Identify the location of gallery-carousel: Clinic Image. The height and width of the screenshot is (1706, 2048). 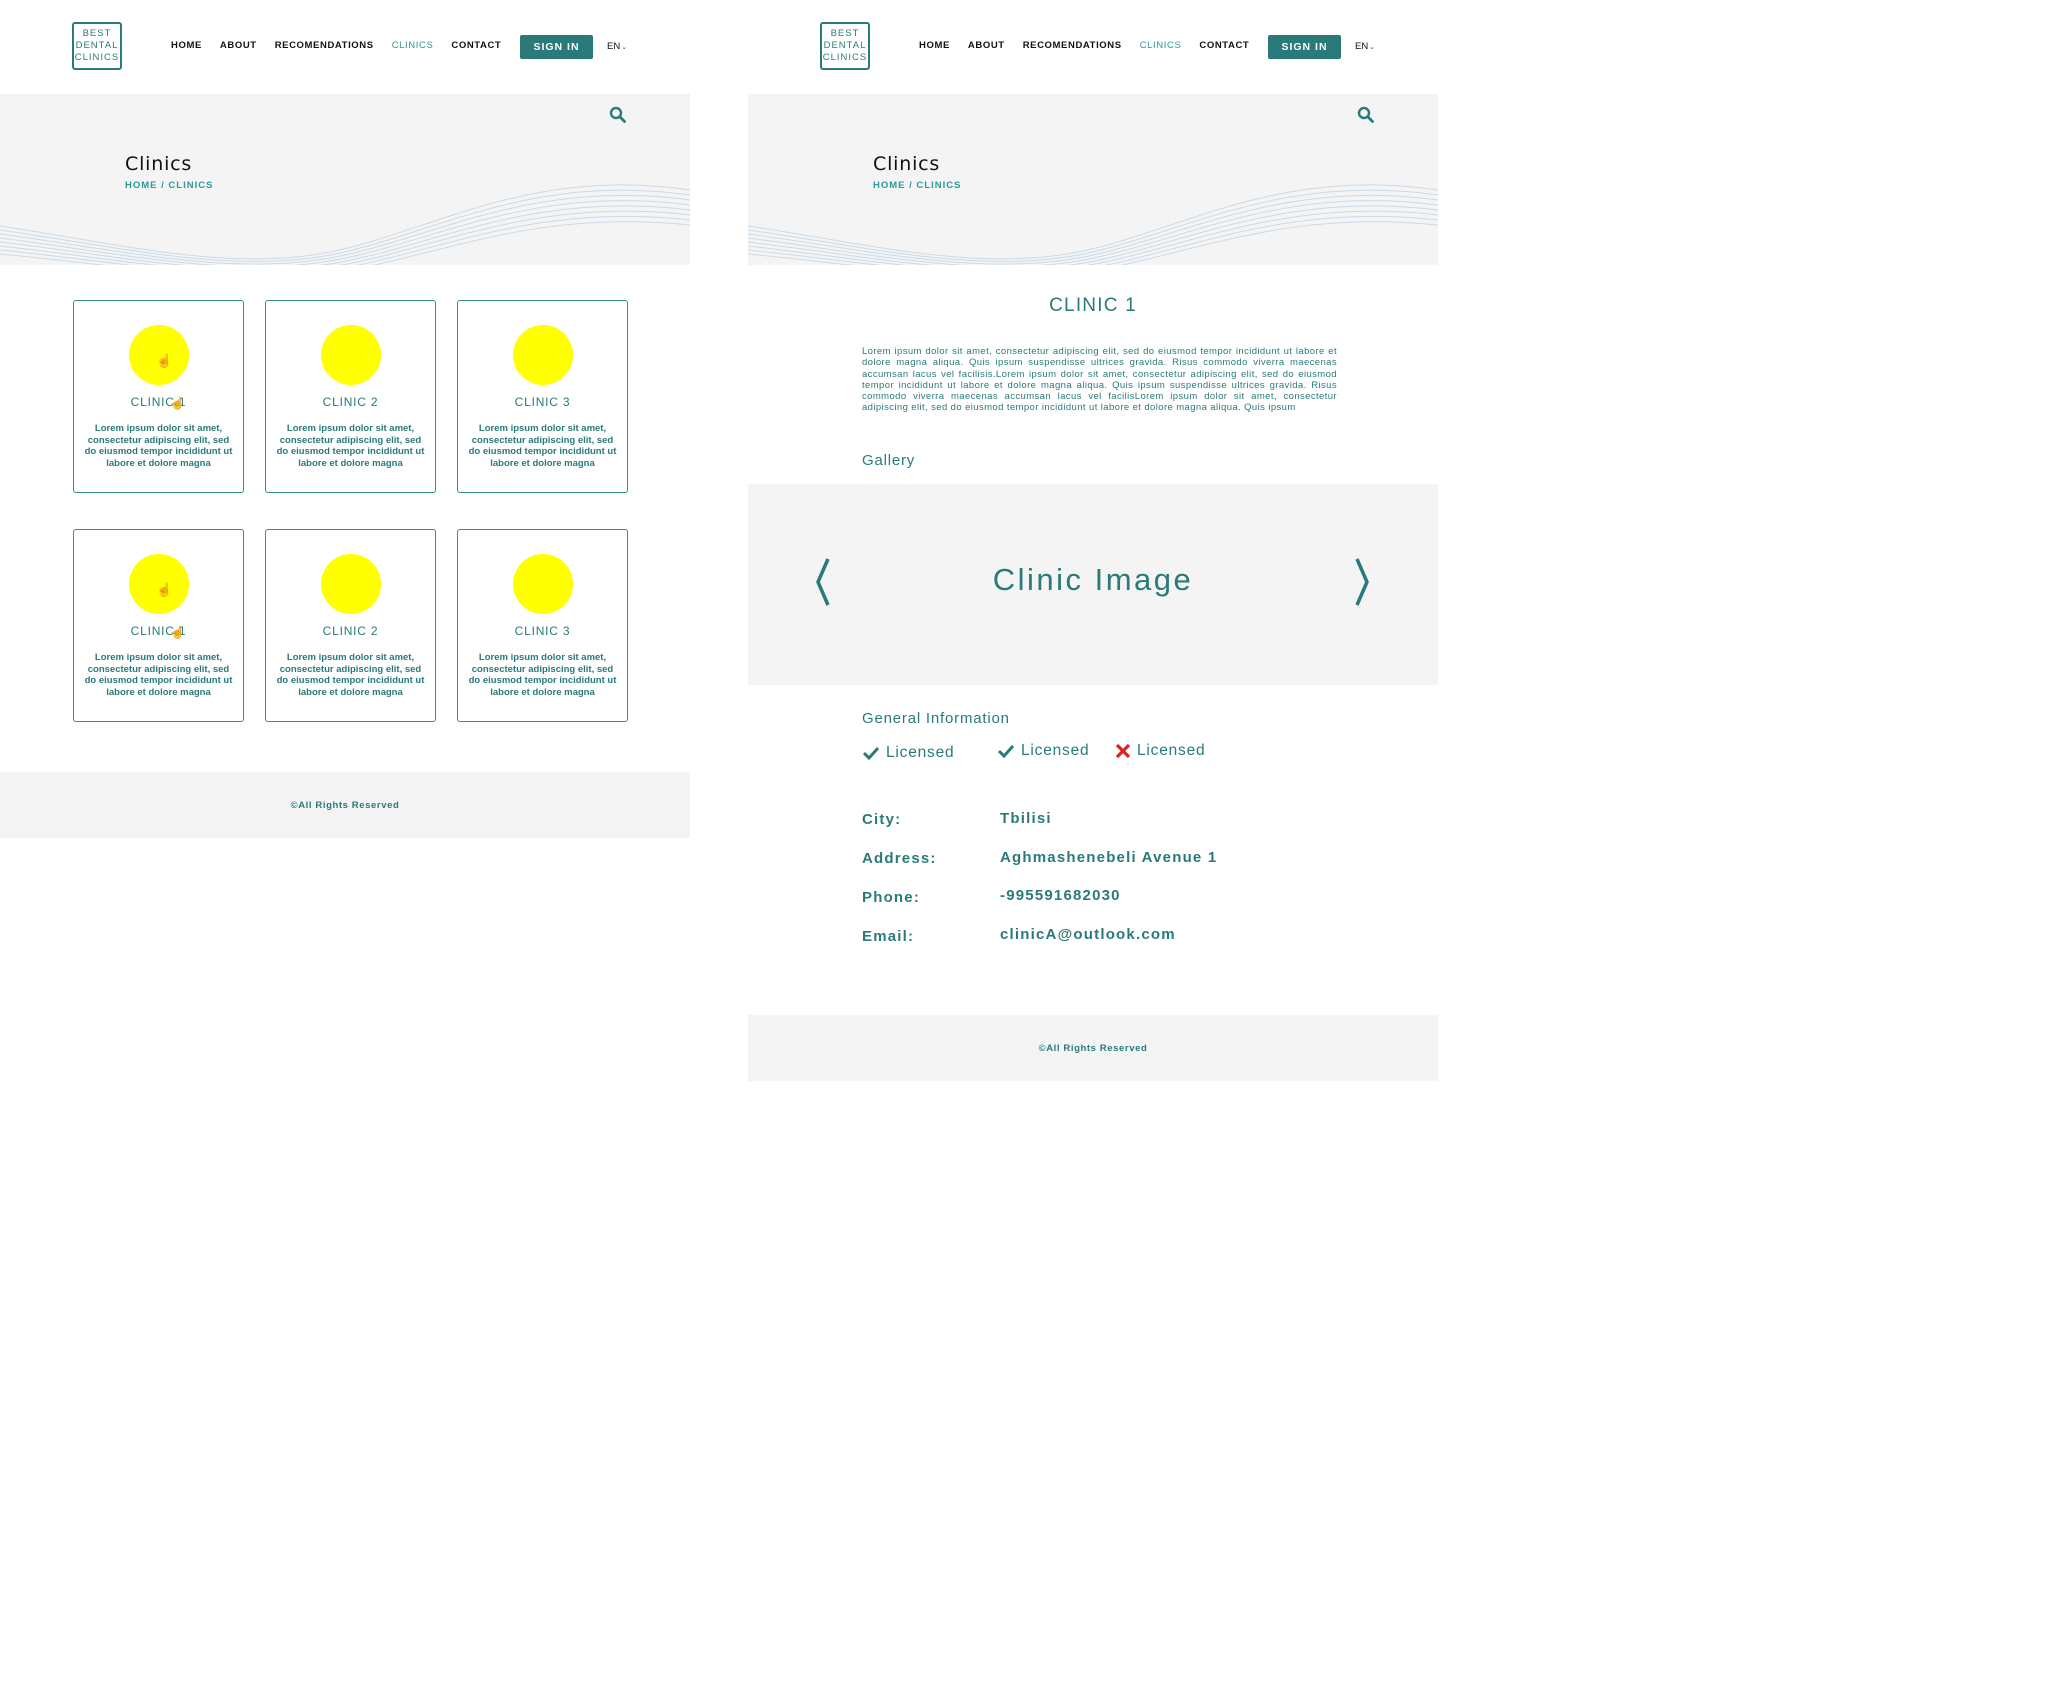
(1093, 584).